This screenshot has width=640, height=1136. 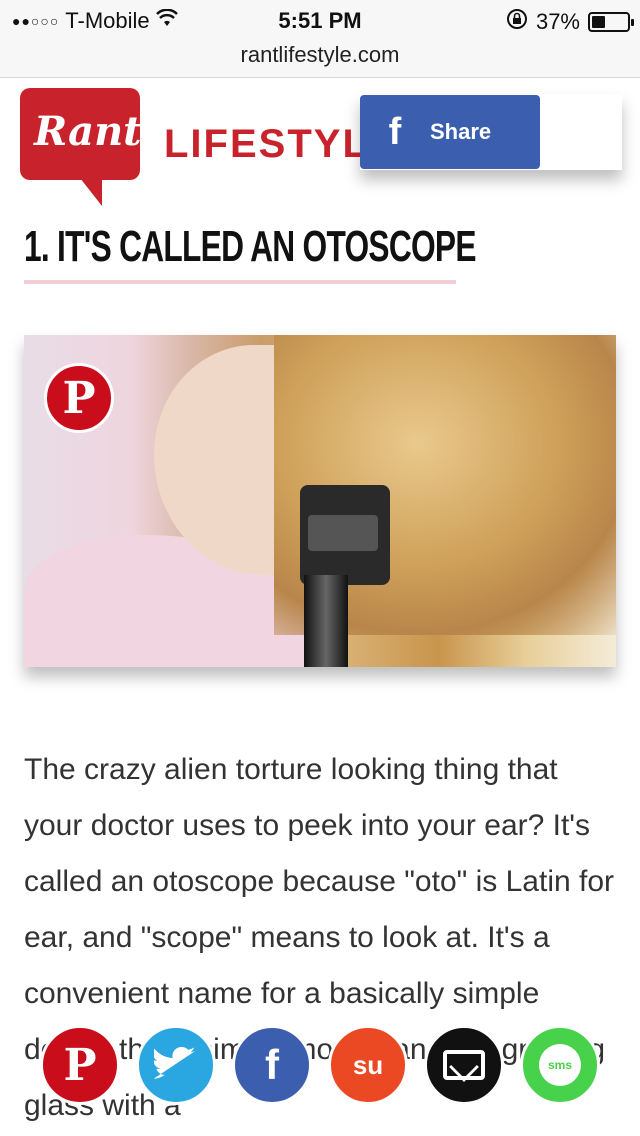 I want to click on logo-text: Rant, so click(x=88, y=131).